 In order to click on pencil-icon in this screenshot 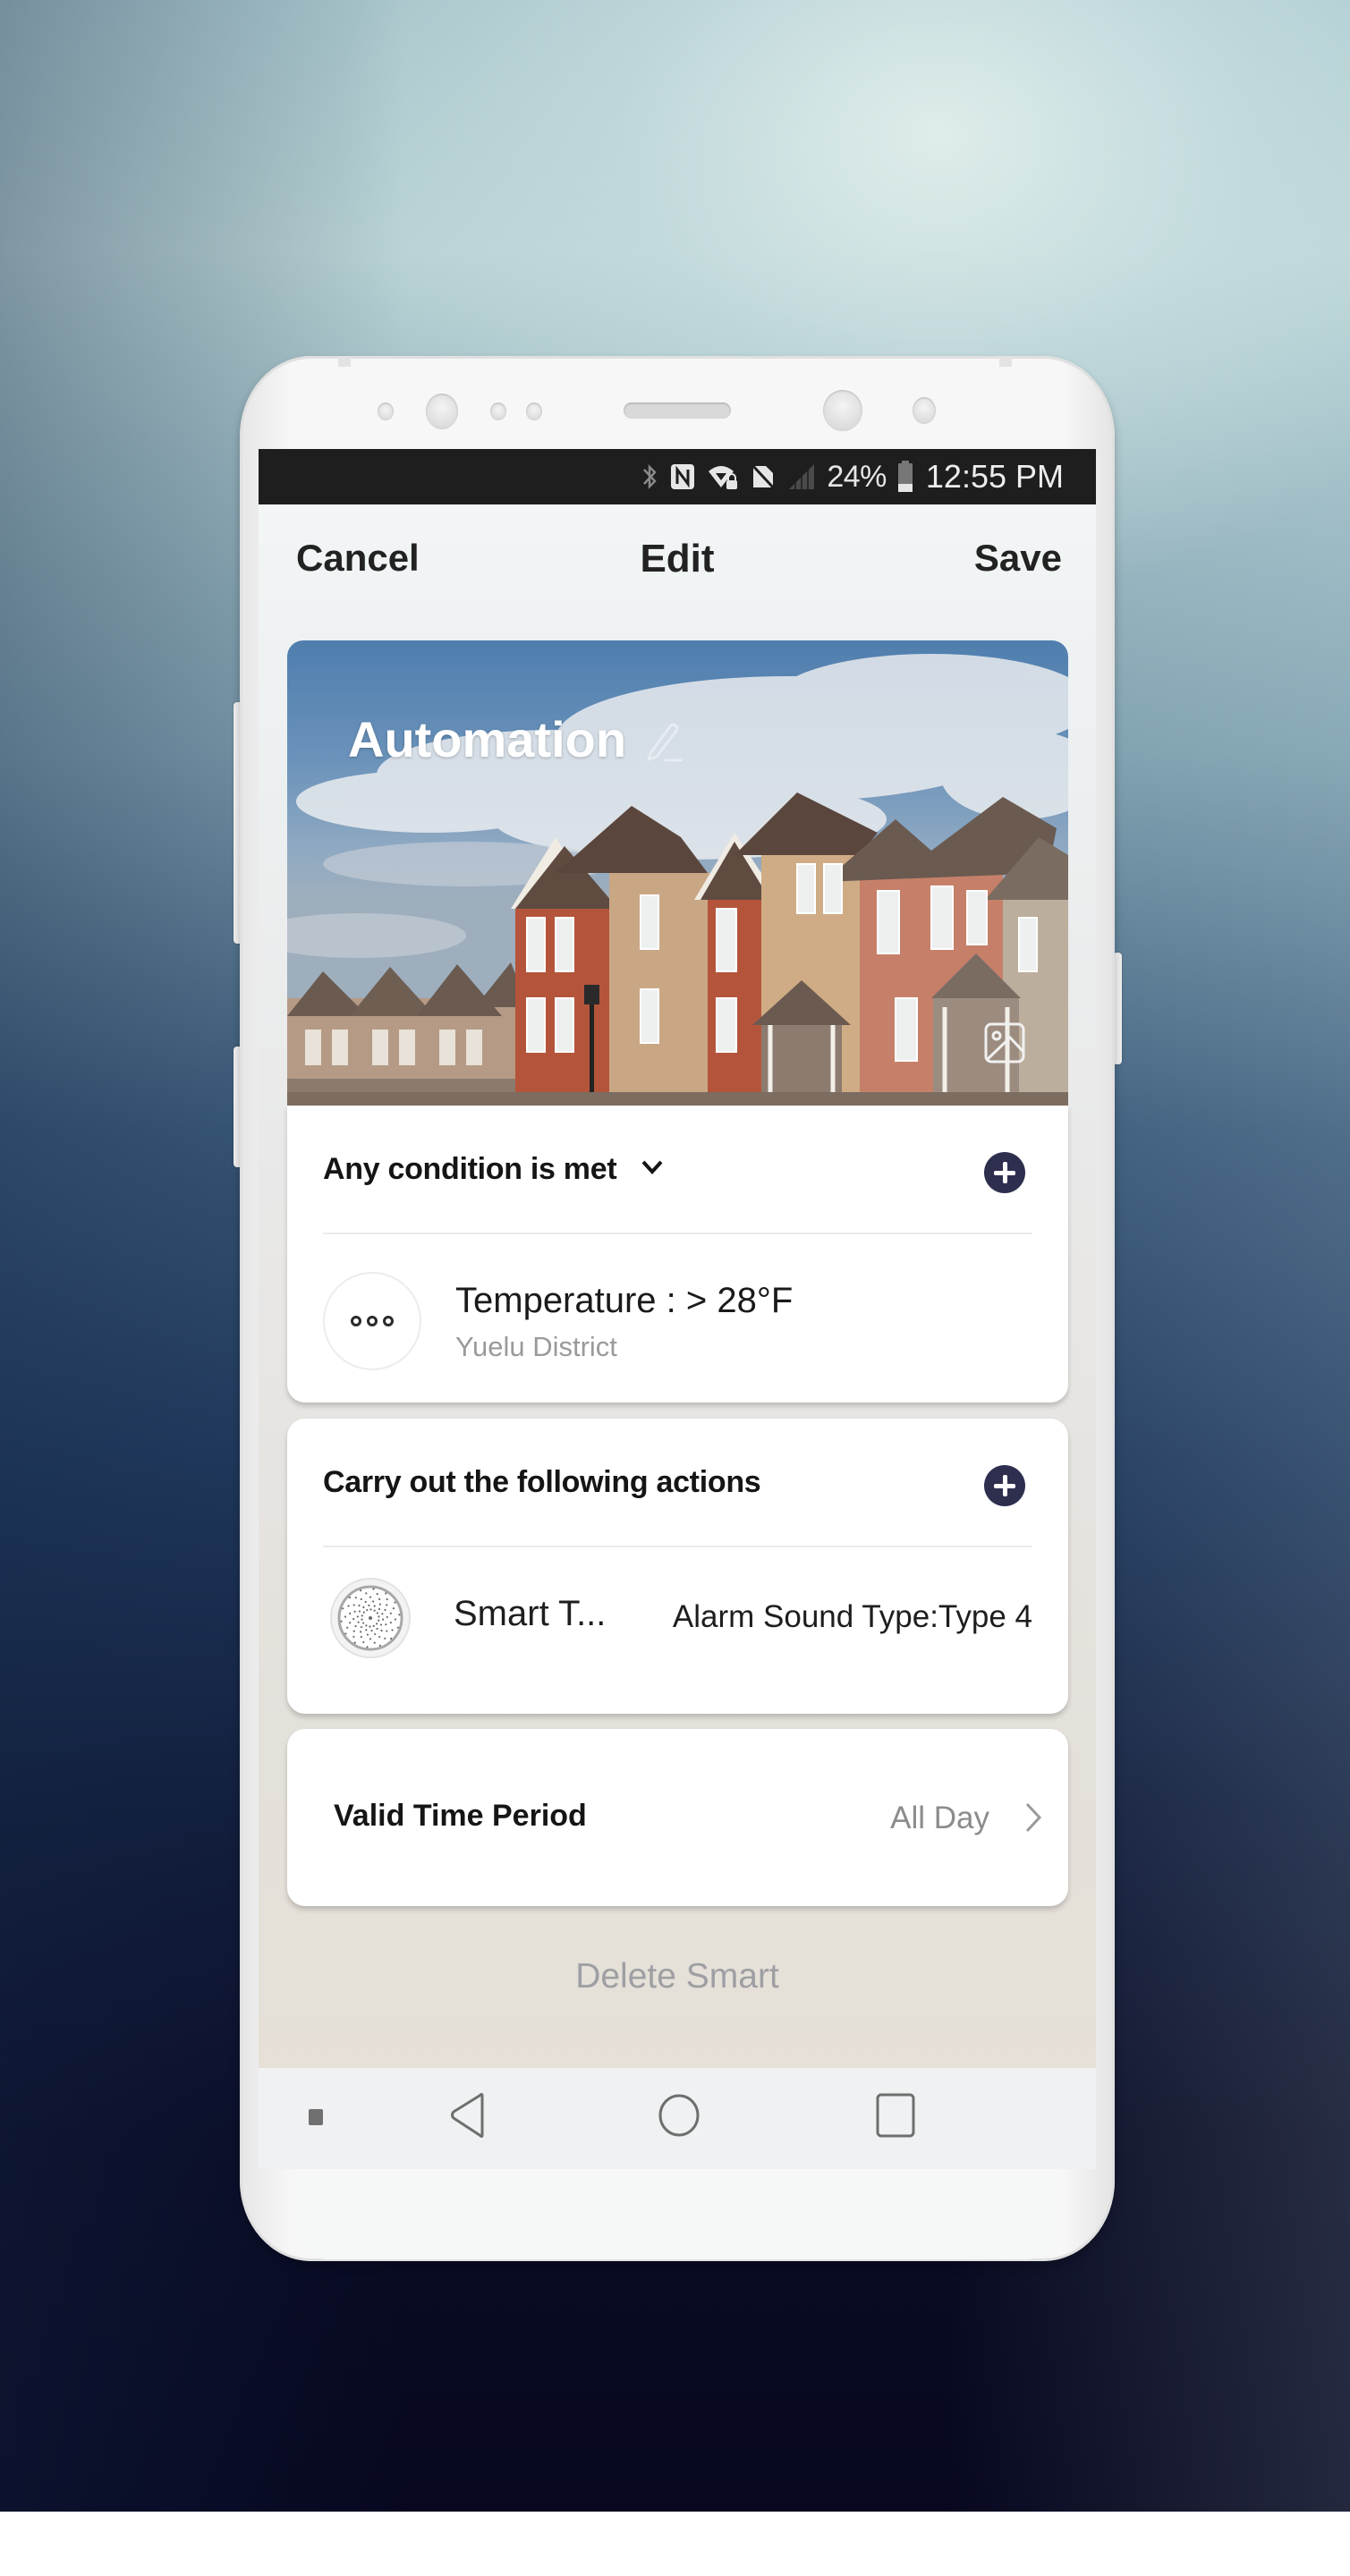, I will do `click(664, 741)`.